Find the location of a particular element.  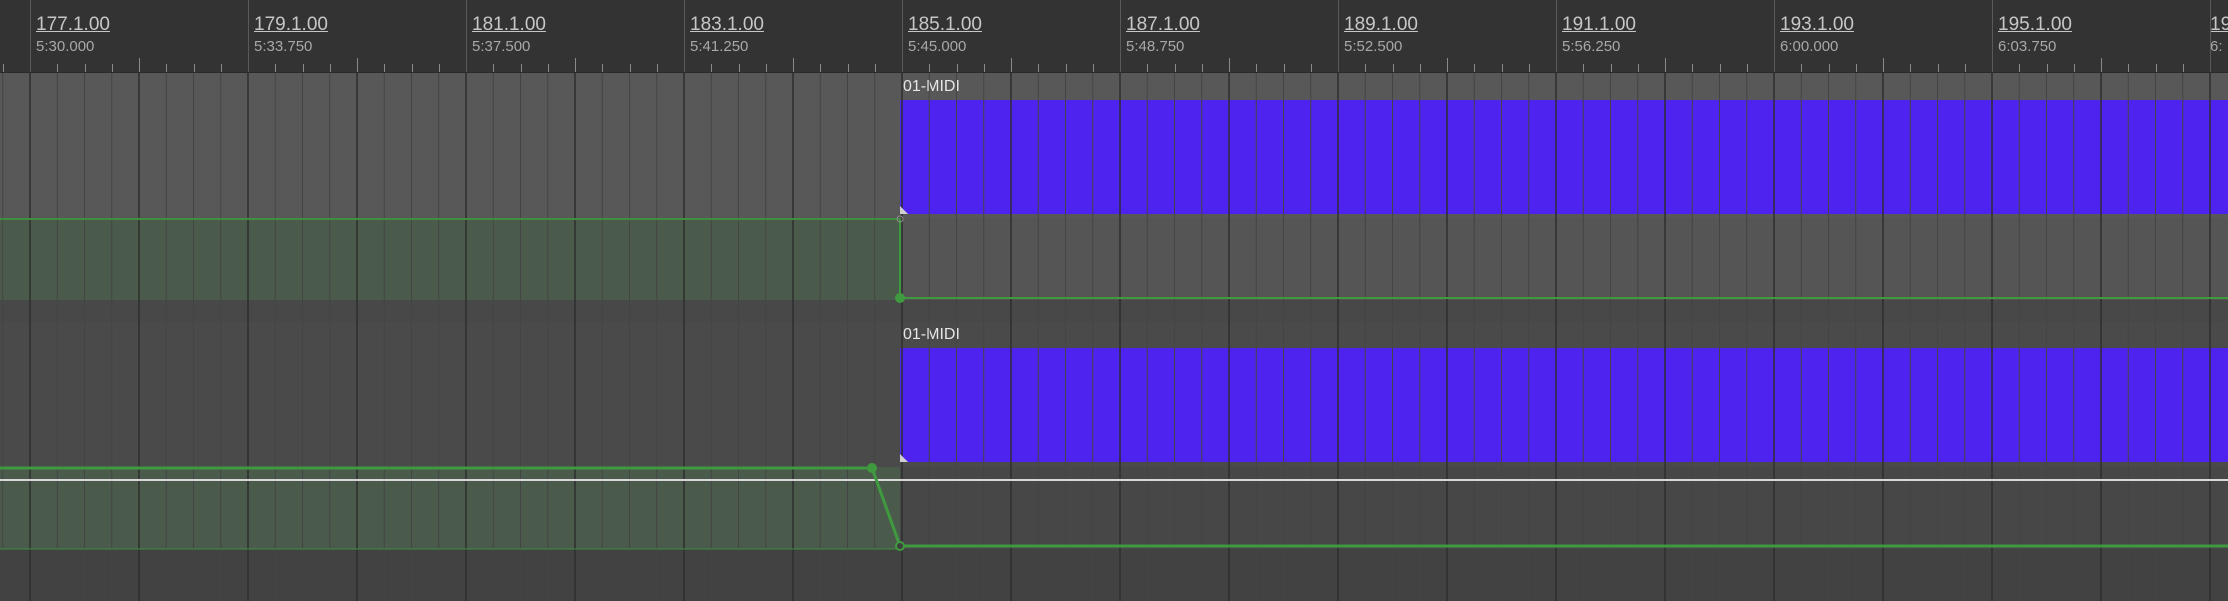

envelope-1-line is located at coordinates (1563, 259).